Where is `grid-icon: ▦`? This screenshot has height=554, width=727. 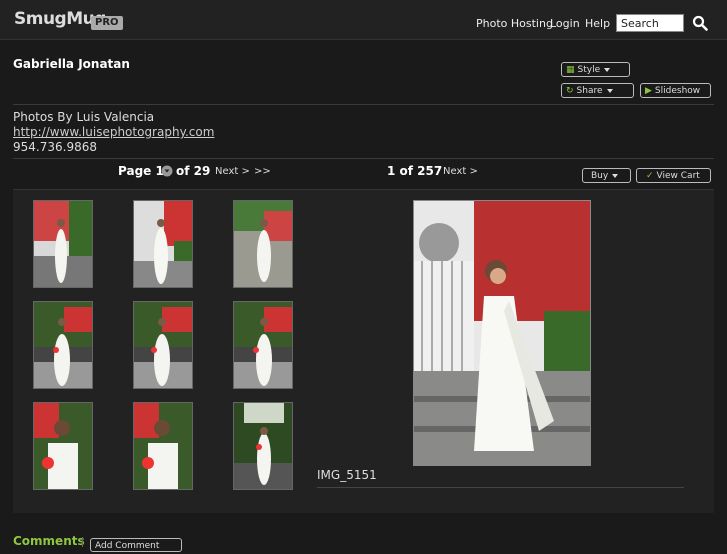
grid-icon: ▦ is located at coordinates (570, 70).